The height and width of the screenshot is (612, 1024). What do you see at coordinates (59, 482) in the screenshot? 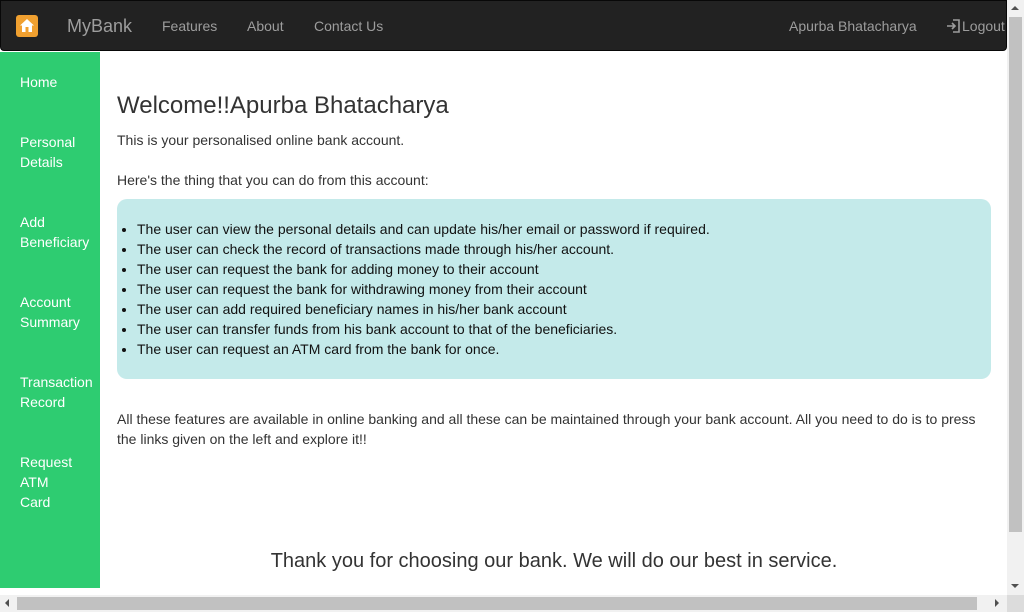
I see `sidebar-item-request-atm-card: Request ATM Card` at bounding box center [59, 482].